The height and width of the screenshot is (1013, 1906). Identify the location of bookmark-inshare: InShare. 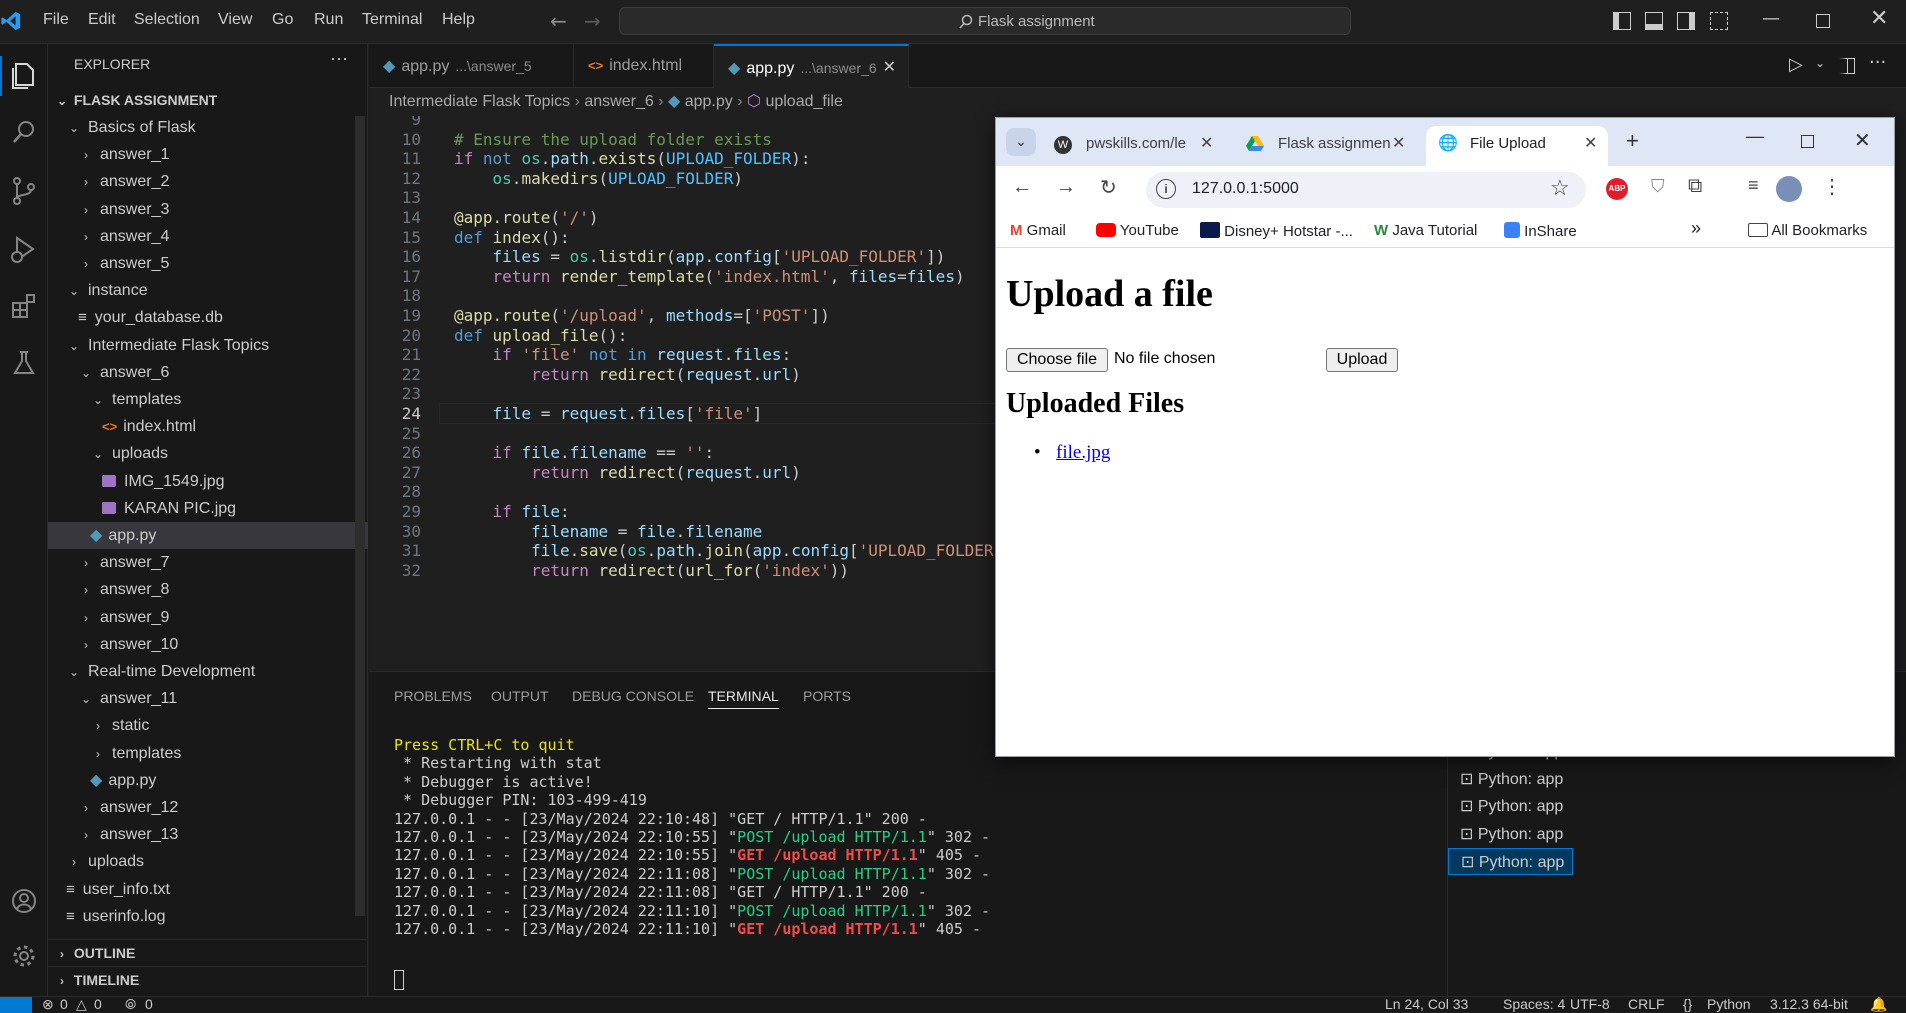
(1540, 231).